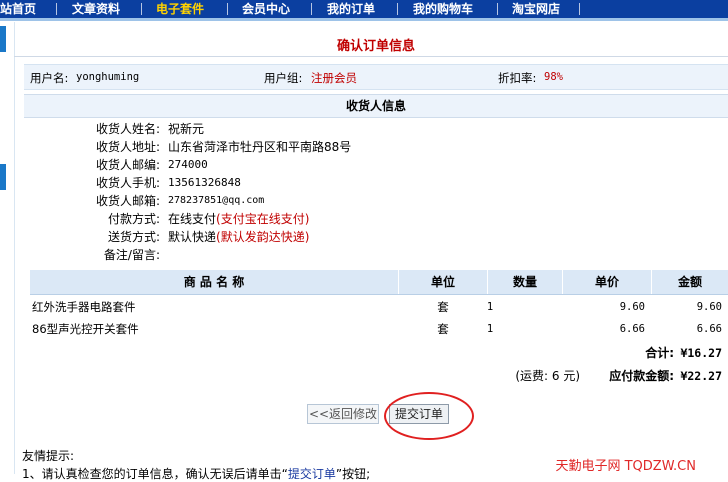 This screenshot has width=728, height=482. I want to click on consignee-zip-row: 收货人邮编: 274000, so click(364, 165).